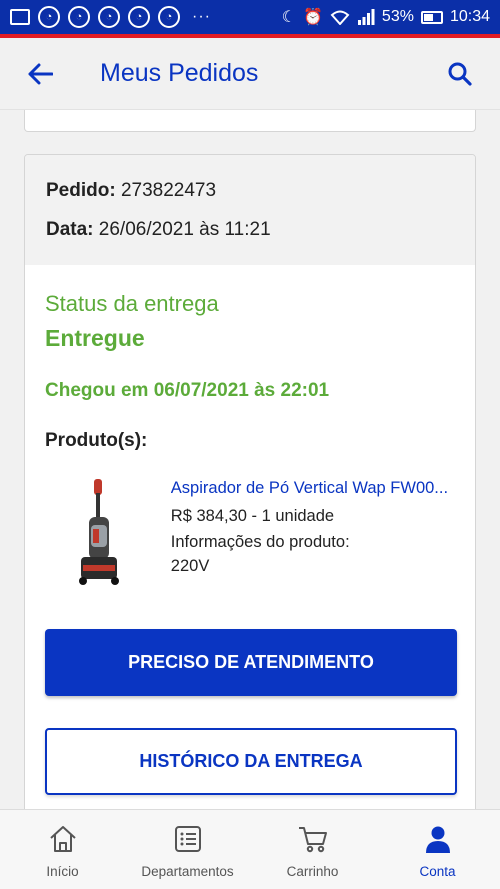  I want to click on previous-order-card, so click(250, 121).